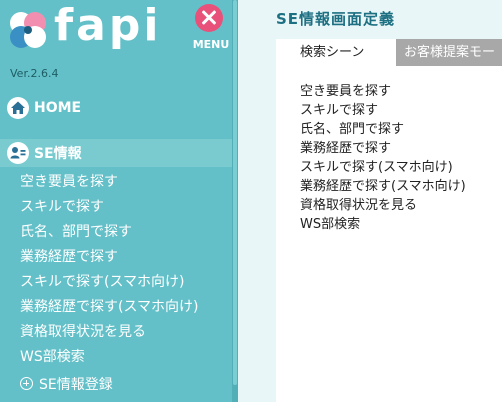 This screenshot has width=502, height=402. Describe the element at coordinates (383, 167) in the screenshot. I see `list-item: スキルで探す(スマホ向け)` at that location.